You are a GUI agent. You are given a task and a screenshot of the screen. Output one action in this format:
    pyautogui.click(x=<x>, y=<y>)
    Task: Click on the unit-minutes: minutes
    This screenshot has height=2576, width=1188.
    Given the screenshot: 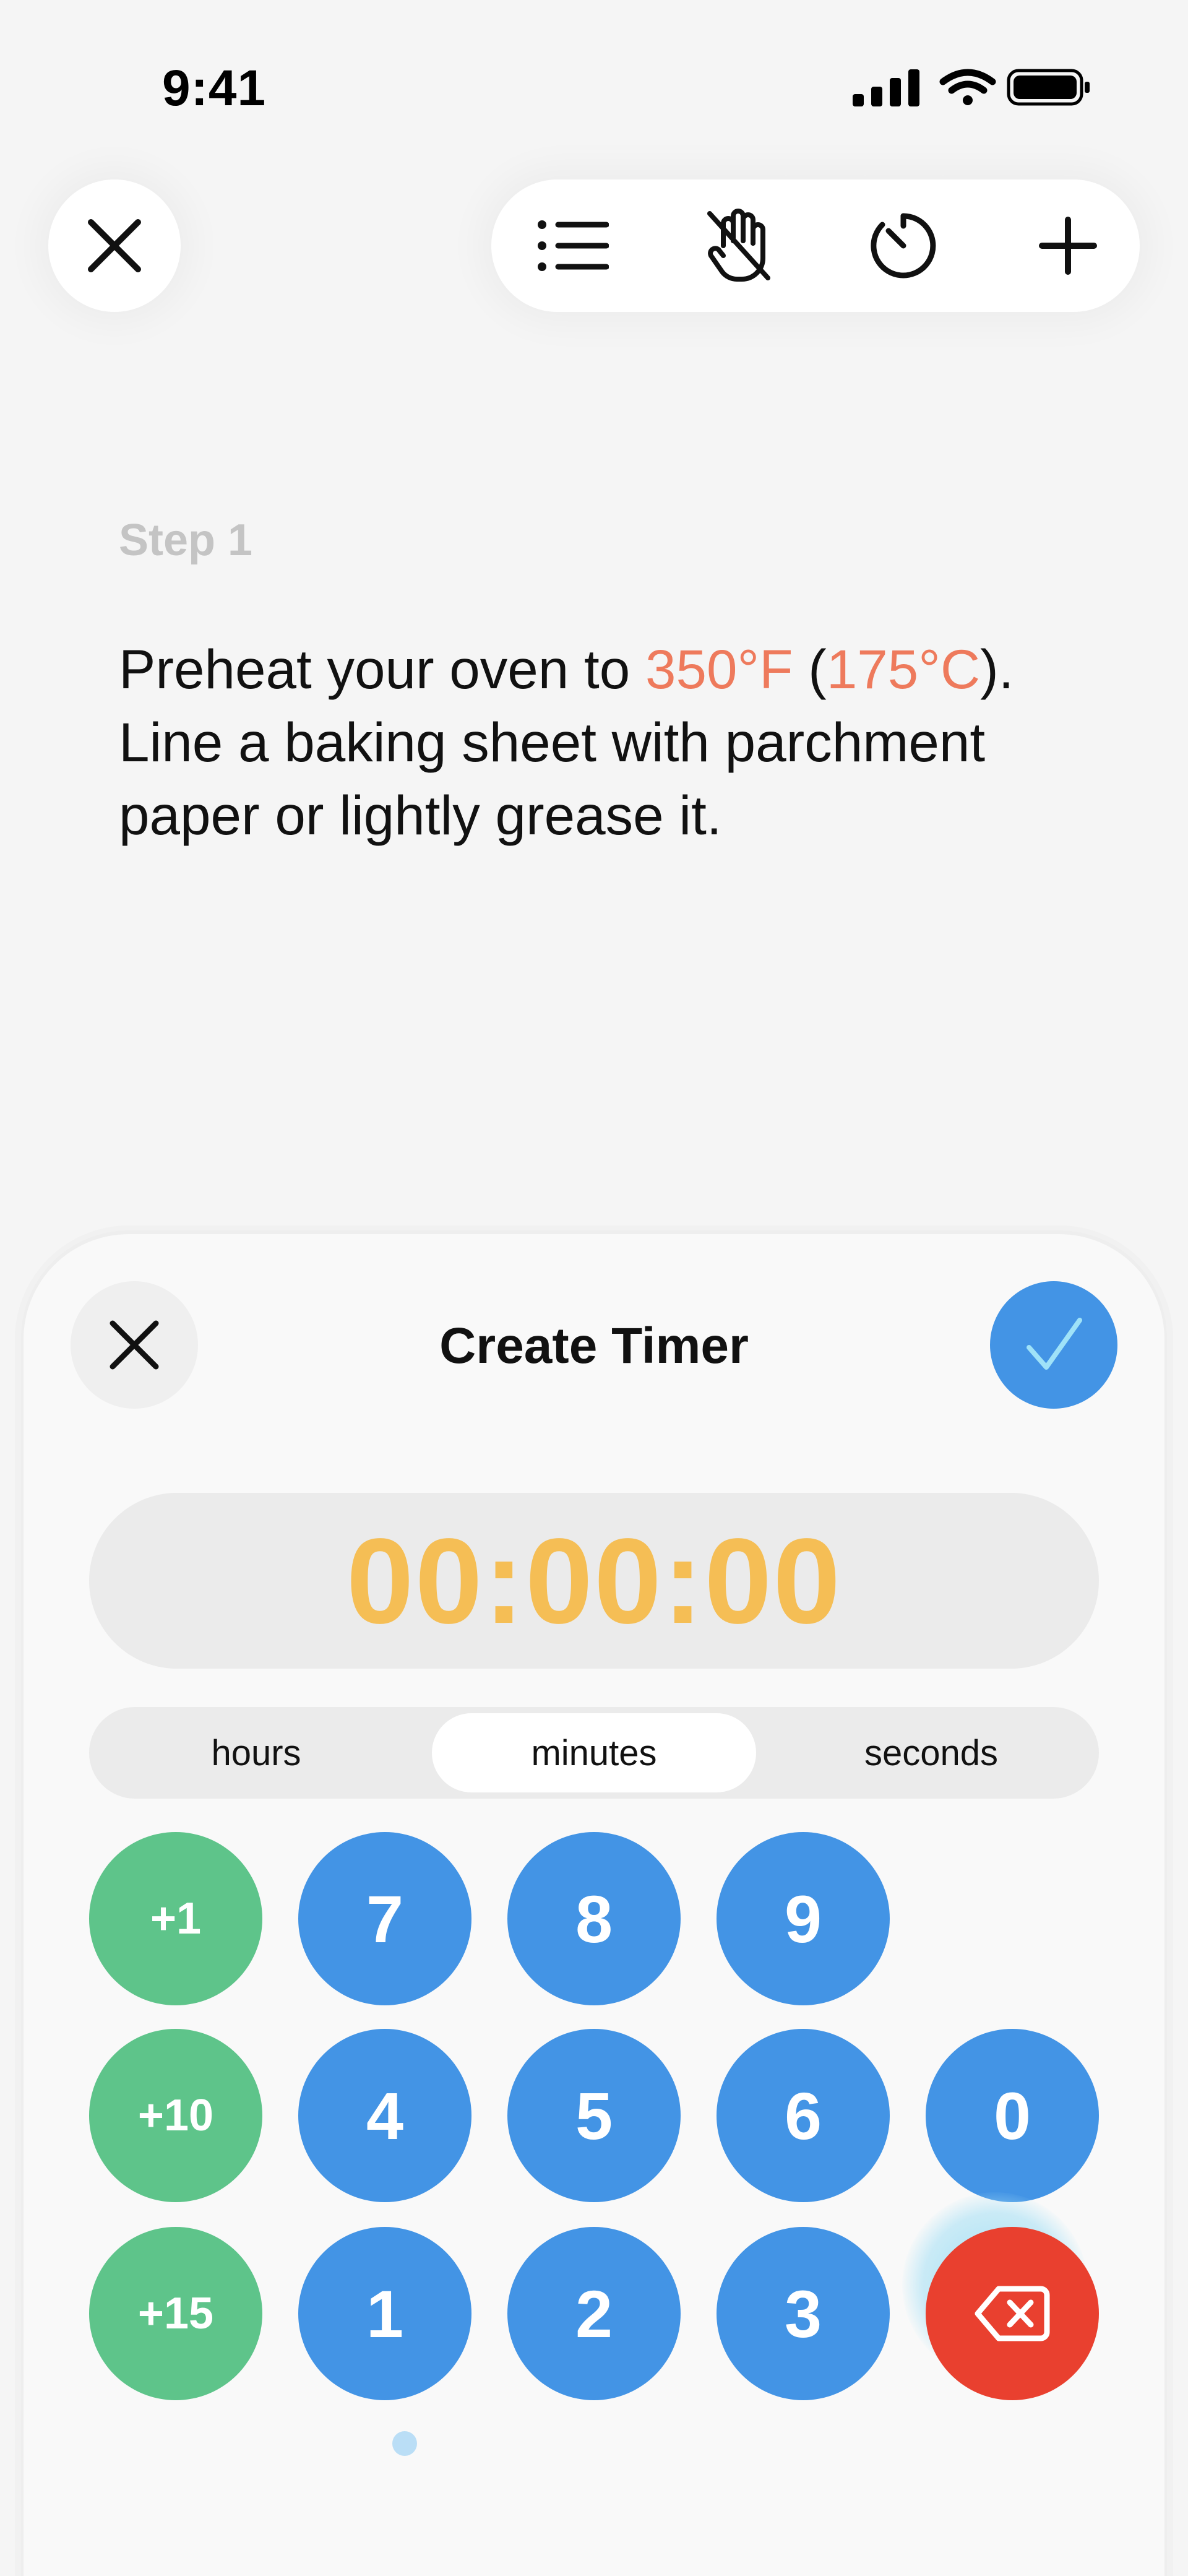 What is the action you would take?
    pyautogui.click(x=594, y=1752)
    